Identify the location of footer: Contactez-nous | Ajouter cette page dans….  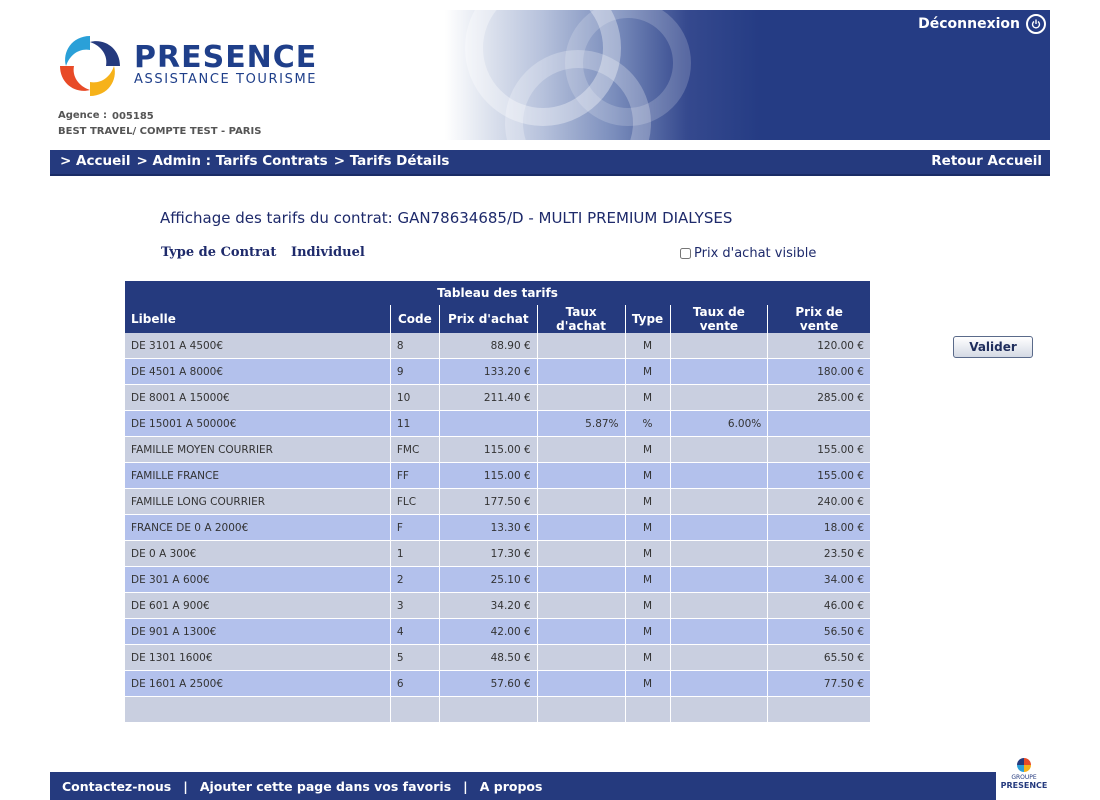
(523, 786).